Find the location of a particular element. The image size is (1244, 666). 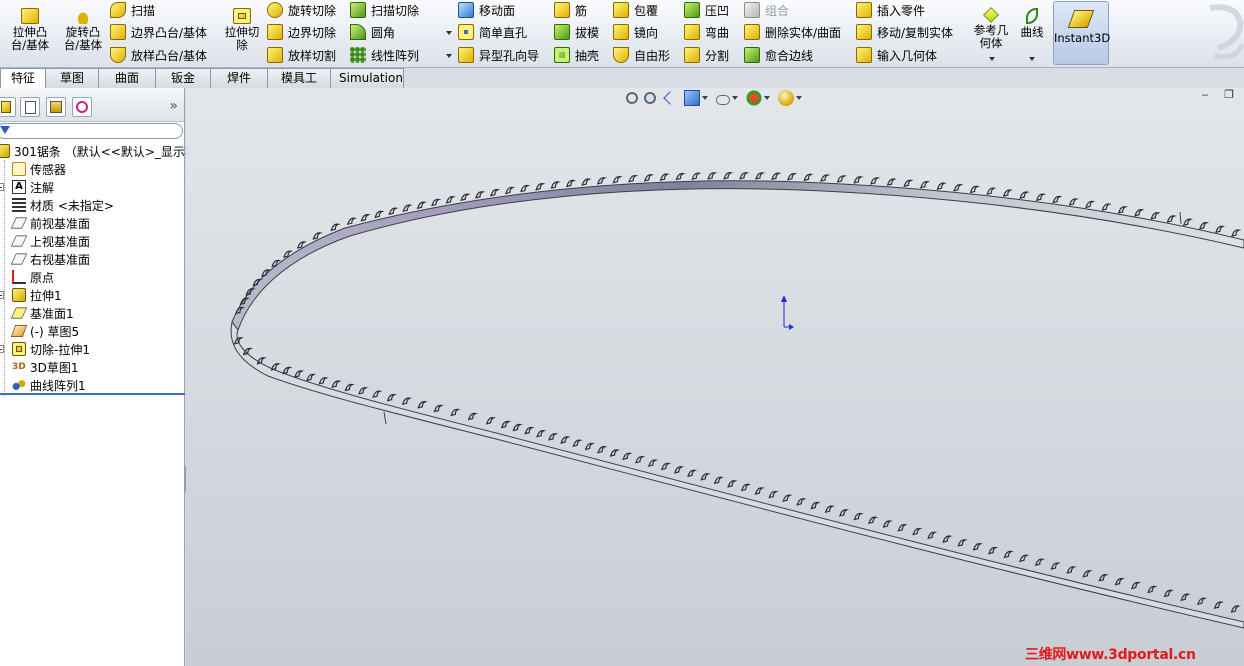

combine-button: 组合 is located at coordinates (766, 10).